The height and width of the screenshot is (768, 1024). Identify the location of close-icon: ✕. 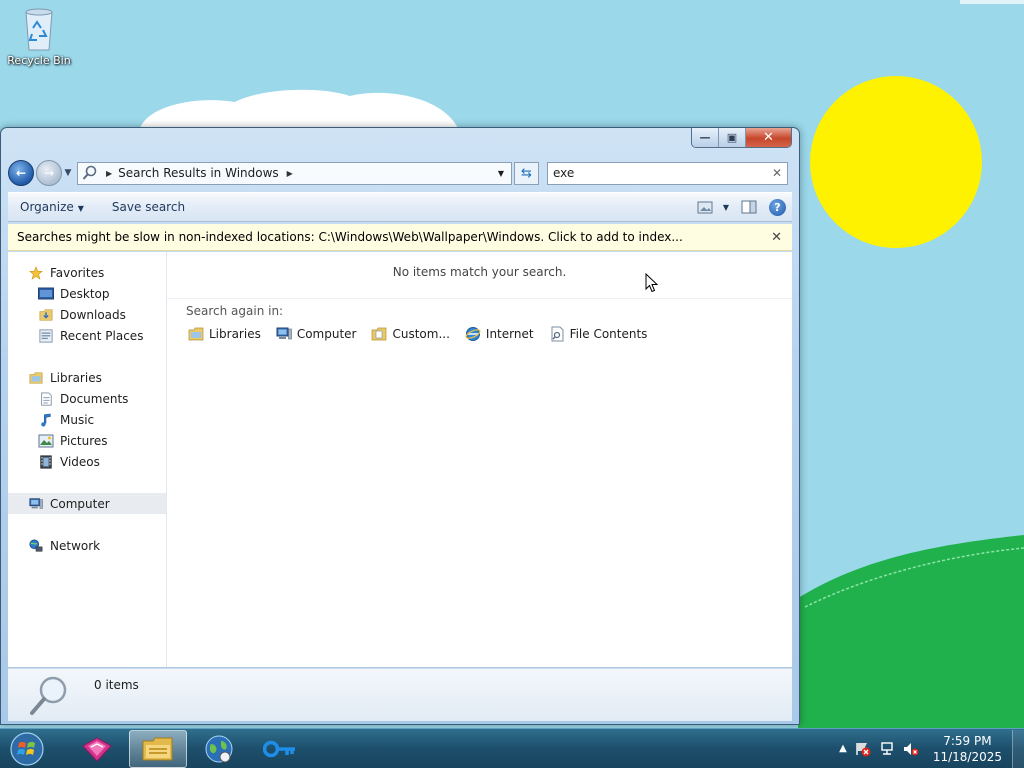
(768, 137).